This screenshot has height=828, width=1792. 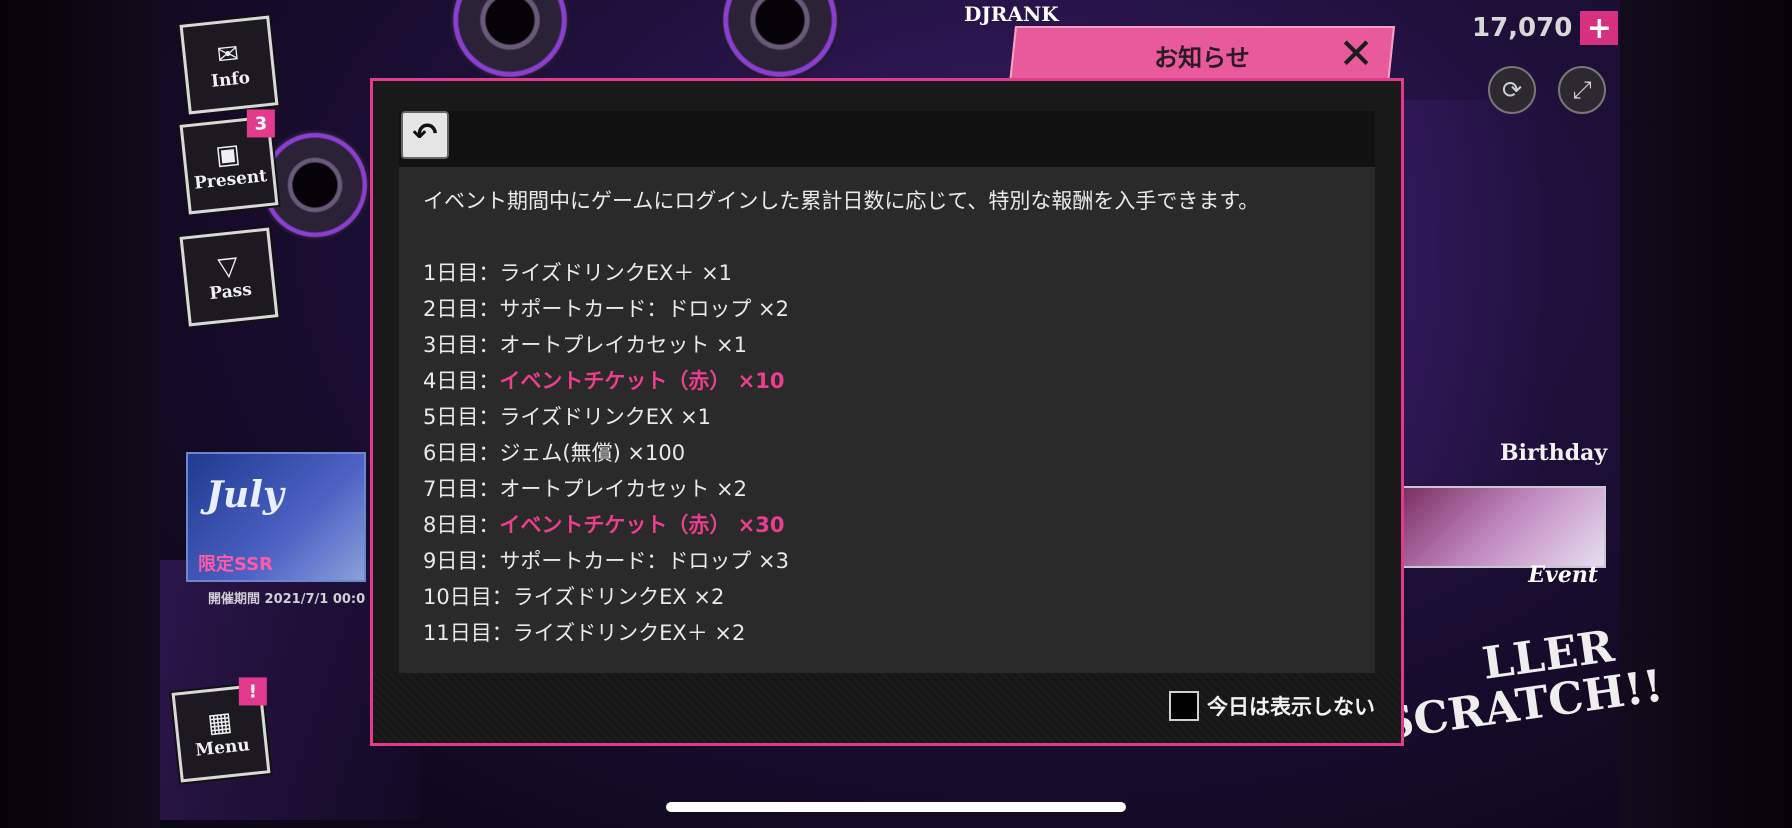 I want to click on back-arrow-icon: ↶, so click(x=425, y=135).